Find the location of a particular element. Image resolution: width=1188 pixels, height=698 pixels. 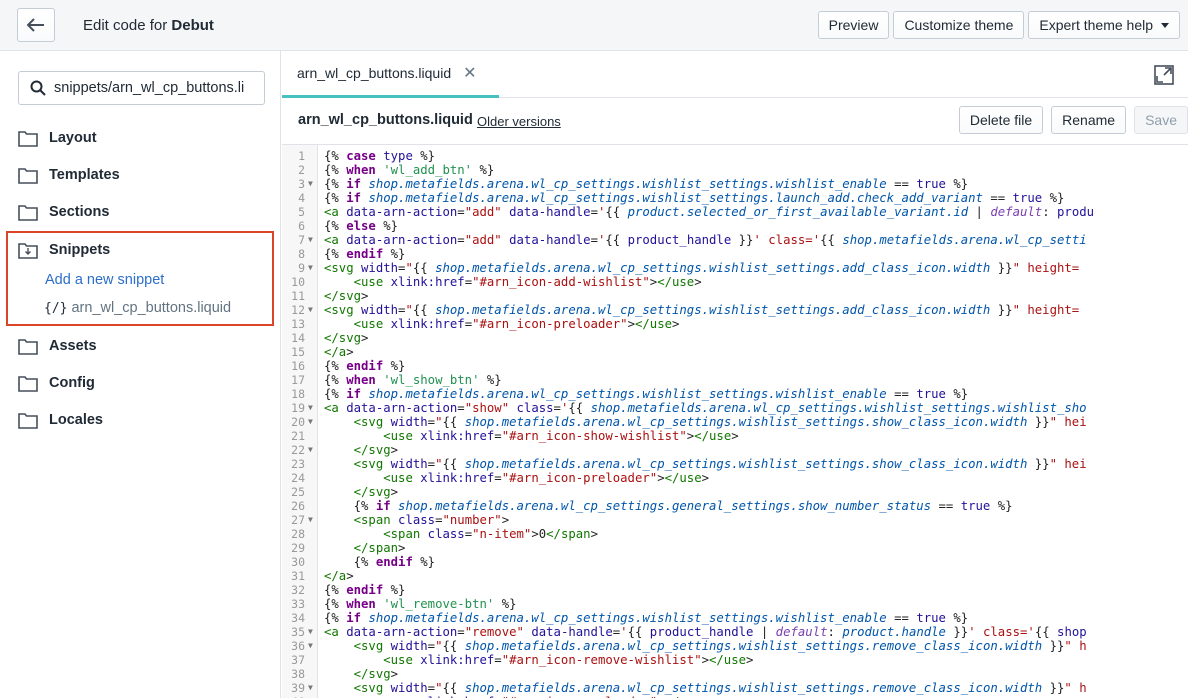

folder-sections: Sections is located at coordinates (63, 212).